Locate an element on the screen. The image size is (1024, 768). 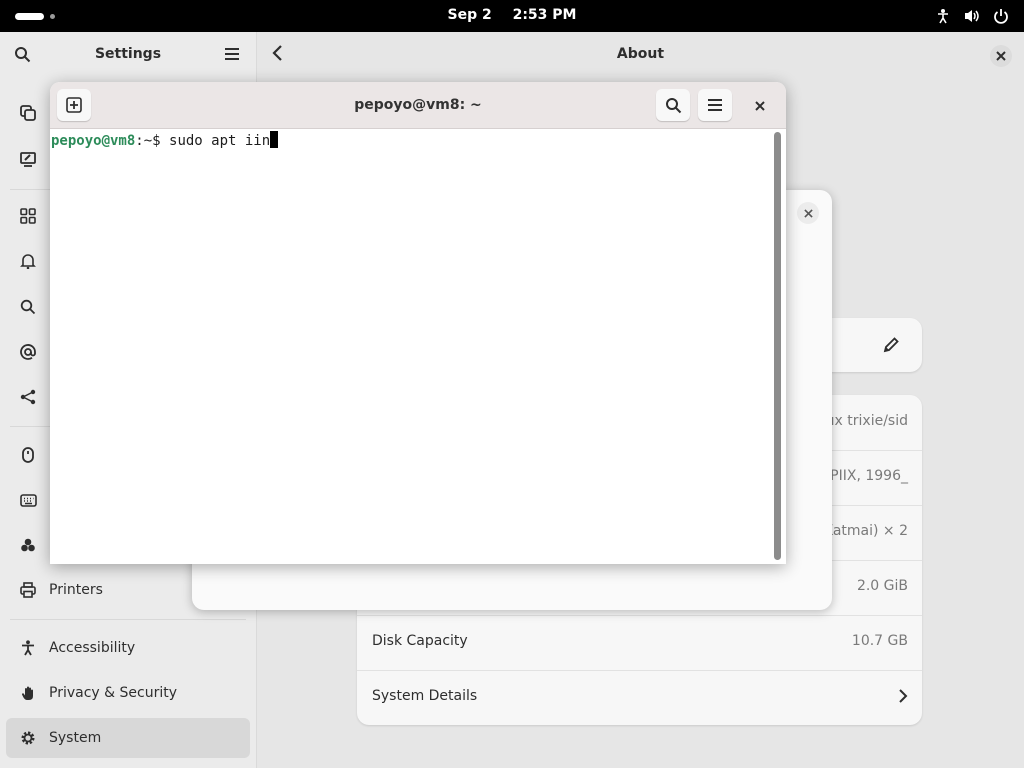
sharing-icon is located at coordinates (28, 397).